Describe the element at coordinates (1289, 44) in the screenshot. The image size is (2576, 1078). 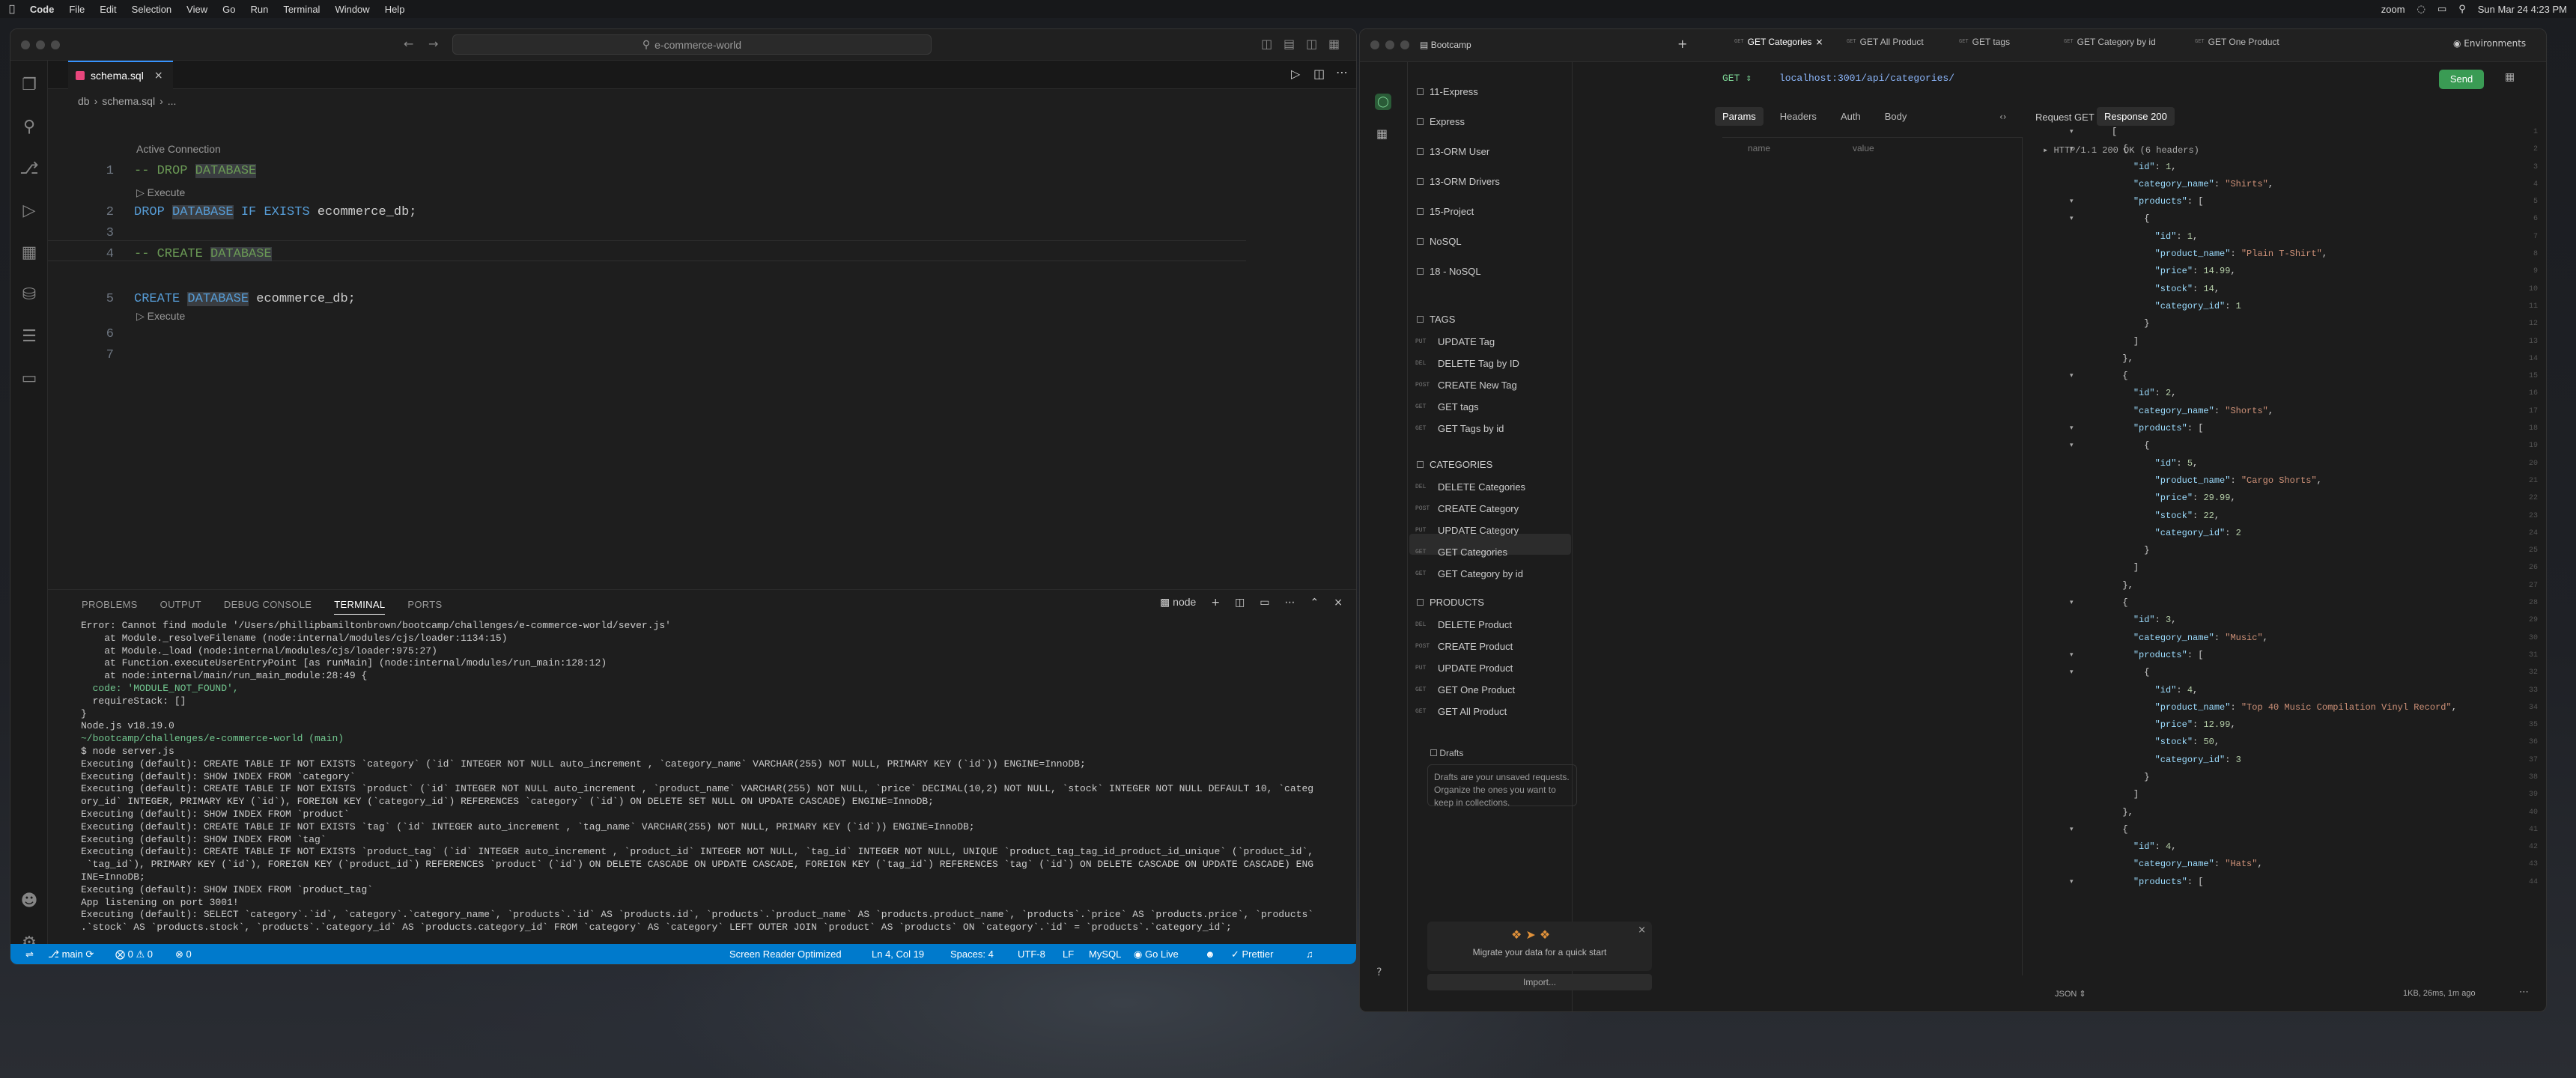
I see `toggle-panel-icon: ▤` at that location.